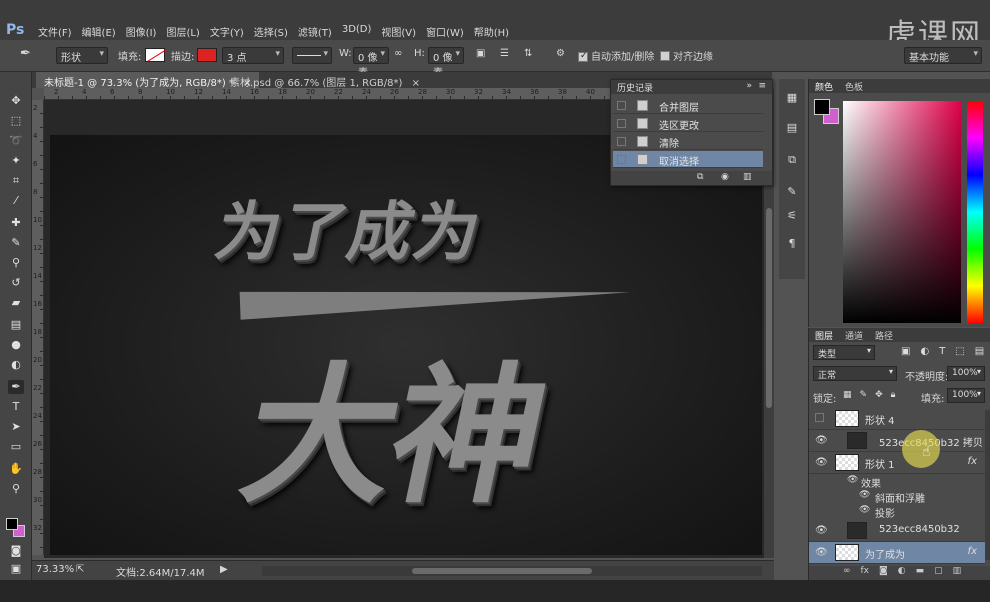 This screenshot has height=602, width=990. What do you see at coordinates (528, 53) in the screenshot?
I see `path-arrangement-icon: ⇅` at bounding box center [528, 53].